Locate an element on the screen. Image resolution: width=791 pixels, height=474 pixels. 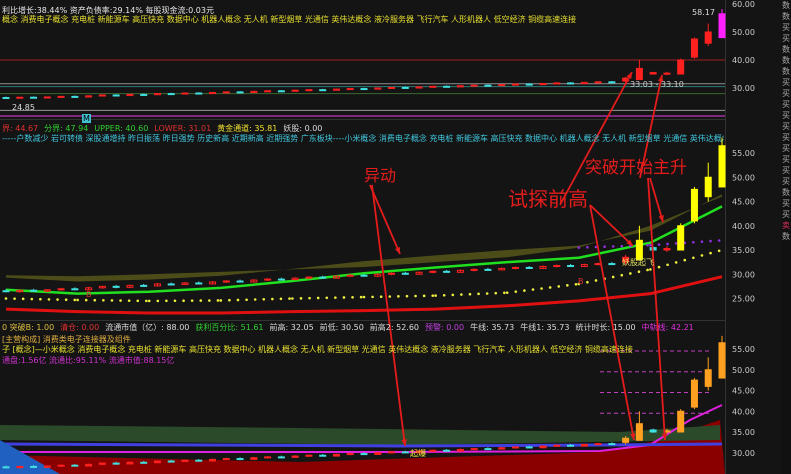
m-badge: M is located at coordinates (86, 118).